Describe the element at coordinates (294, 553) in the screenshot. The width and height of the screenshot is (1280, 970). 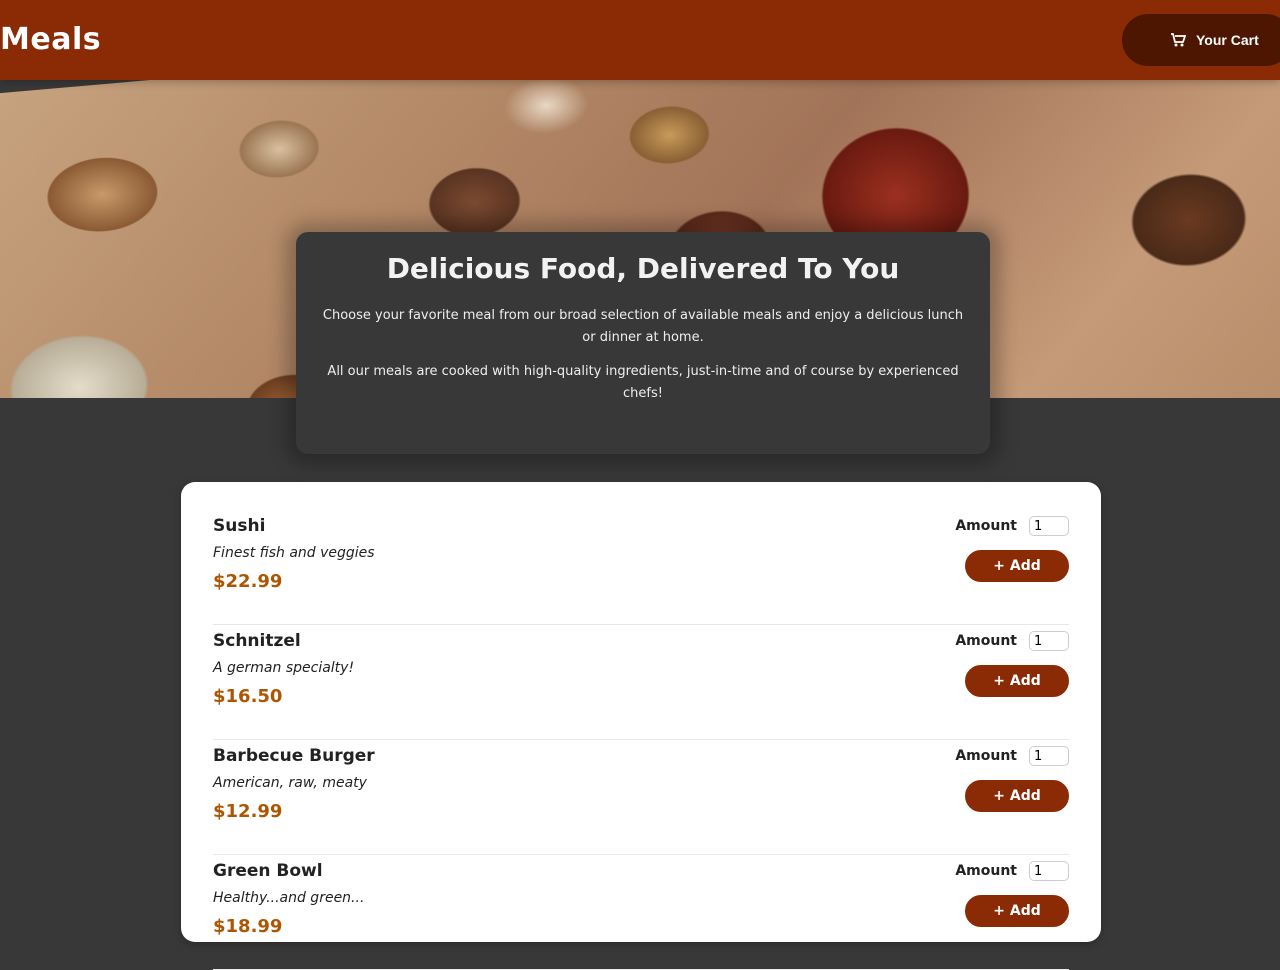
I see `meal-description: Finest fish and veggies` at that location.